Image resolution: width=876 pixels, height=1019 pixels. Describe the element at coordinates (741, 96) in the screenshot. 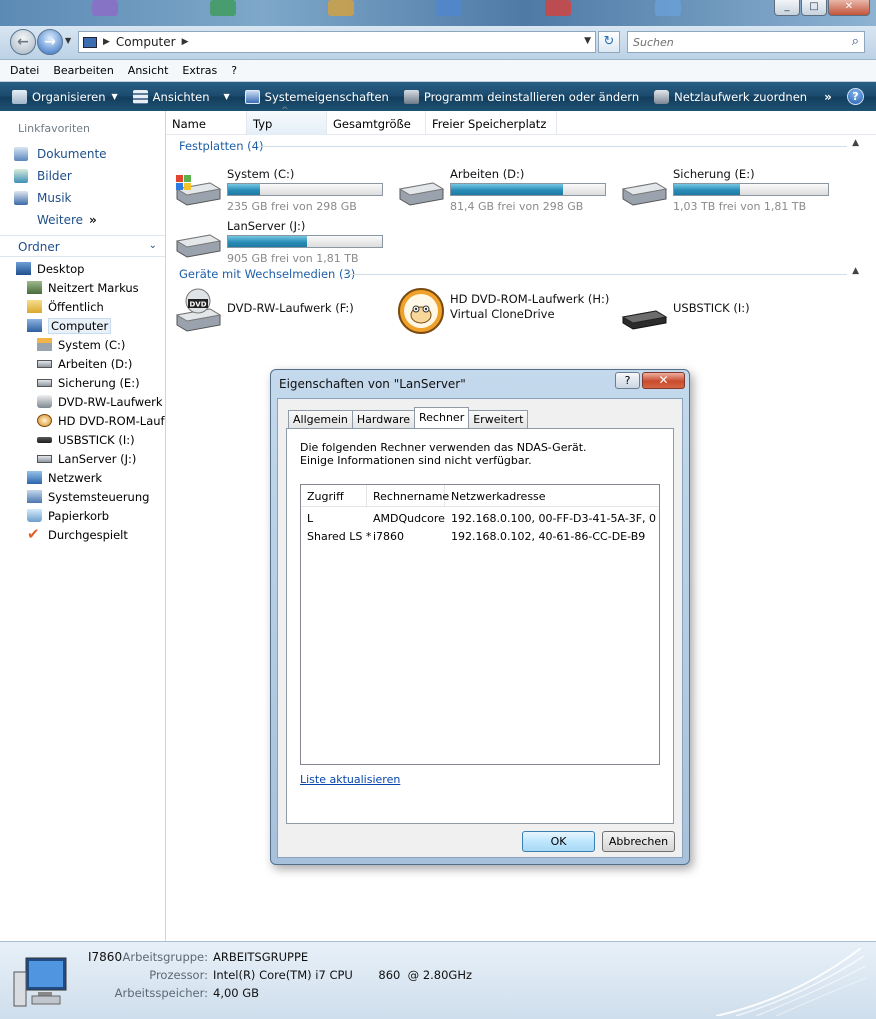

I see `map-network-drive-label: Netzlaufwerk zuordnen` at that location.